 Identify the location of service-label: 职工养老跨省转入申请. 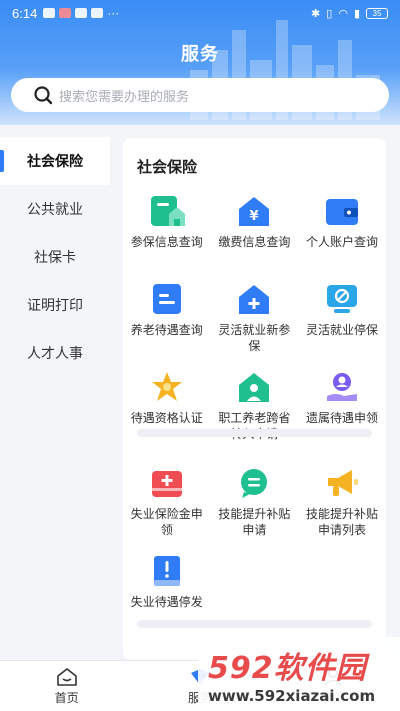
(254, 426).